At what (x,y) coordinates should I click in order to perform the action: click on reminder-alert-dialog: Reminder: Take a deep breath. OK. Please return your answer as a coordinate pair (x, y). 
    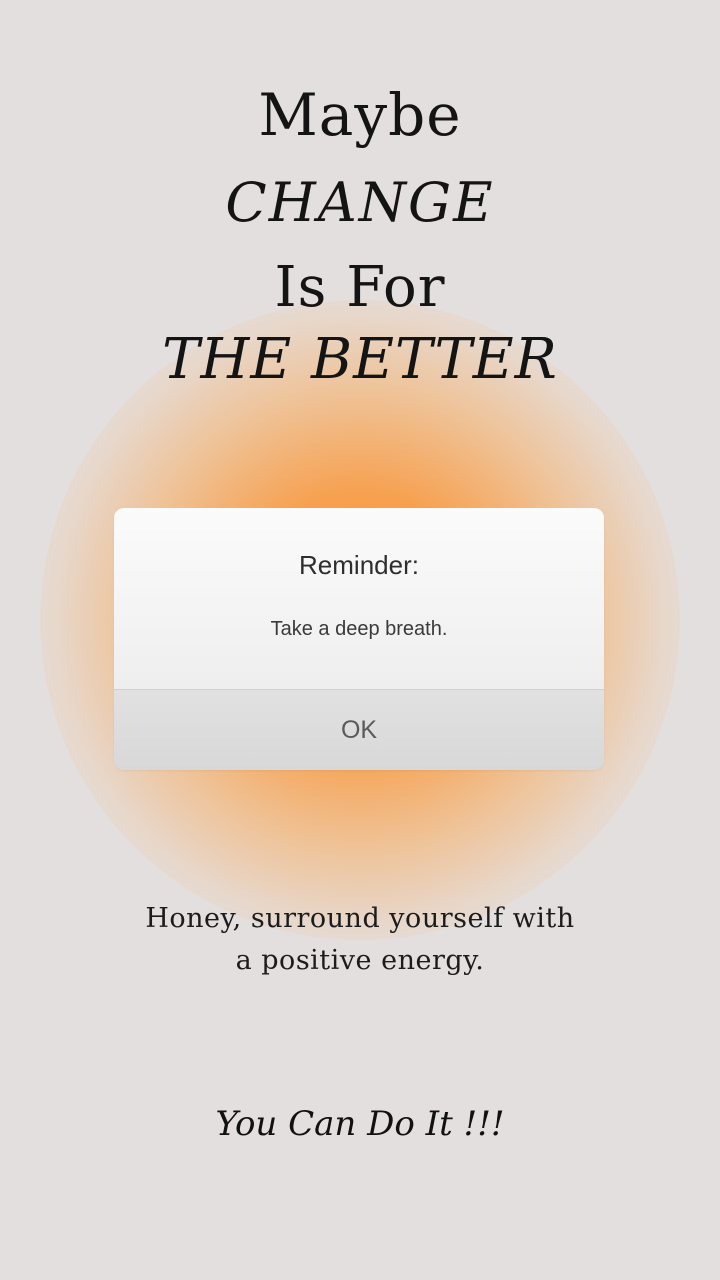
    Looking at the image, I should click on (359, 639).